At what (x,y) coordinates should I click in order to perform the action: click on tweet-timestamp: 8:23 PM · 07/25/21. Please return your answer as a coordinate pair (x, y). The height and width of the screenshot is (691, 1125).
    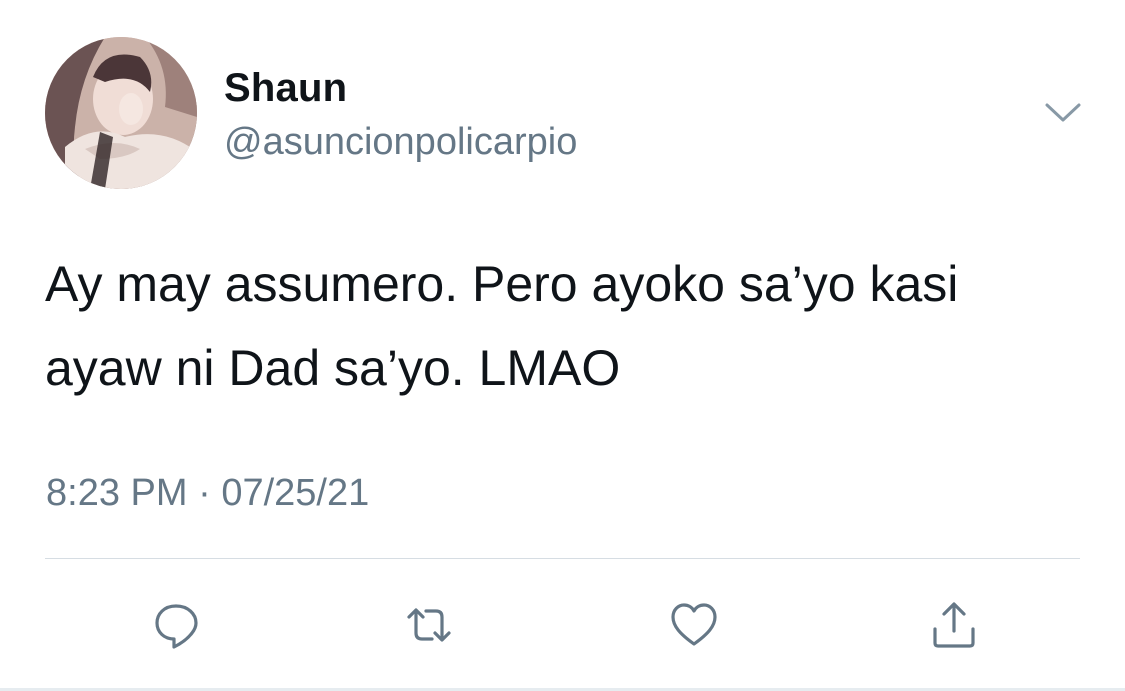
    Looking at the image, I should click on (207, 493).